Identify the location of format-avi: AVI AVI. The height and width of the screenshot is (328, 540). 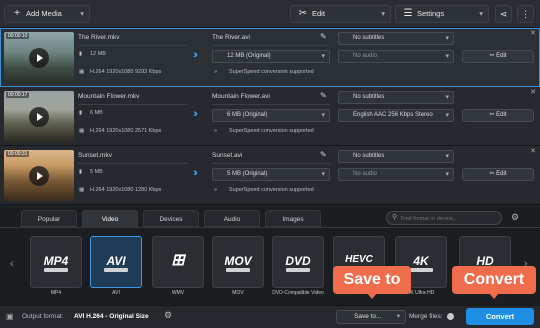
(116, 266).